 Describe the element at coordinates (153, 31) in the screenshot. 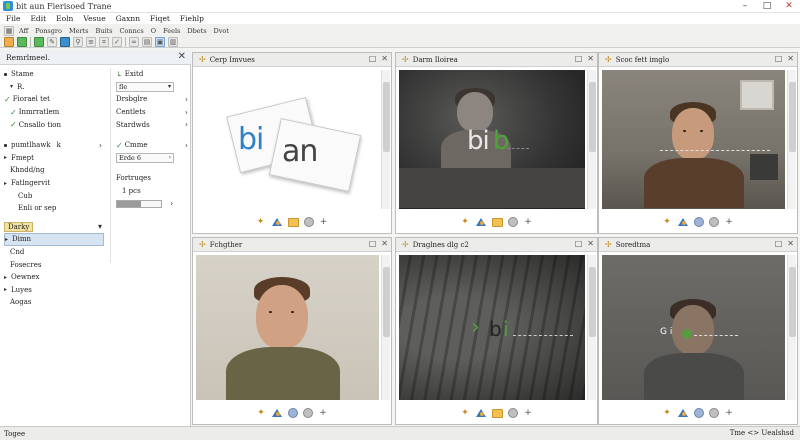

I see `toolbar-o: O` at that location.